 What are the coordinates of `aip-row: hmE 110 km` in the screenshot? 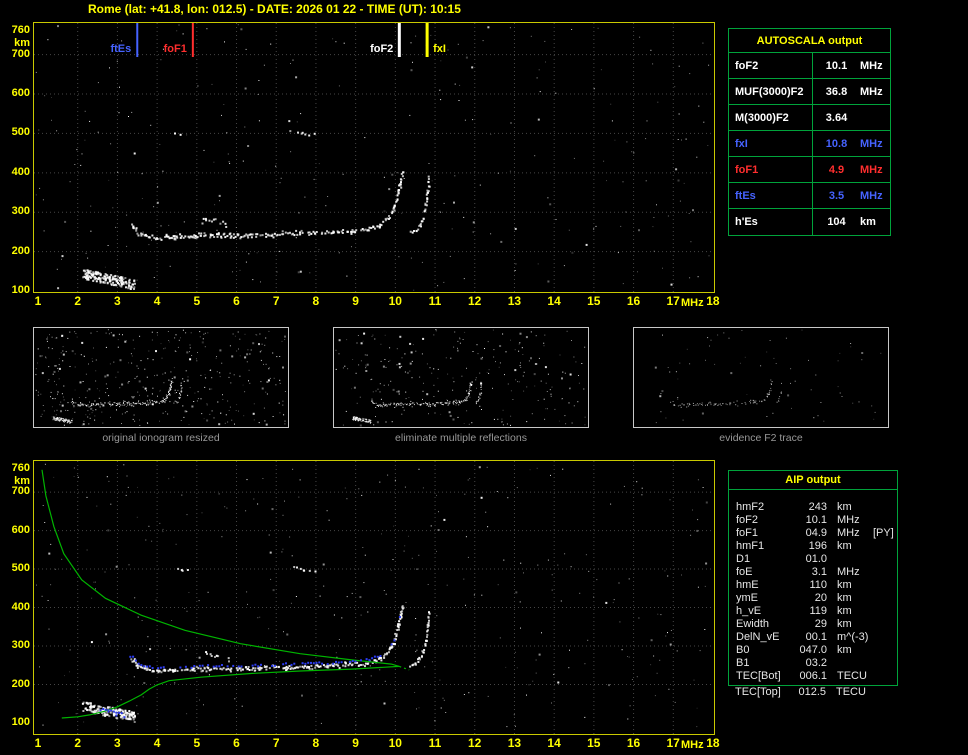 It's located at (813, 585).